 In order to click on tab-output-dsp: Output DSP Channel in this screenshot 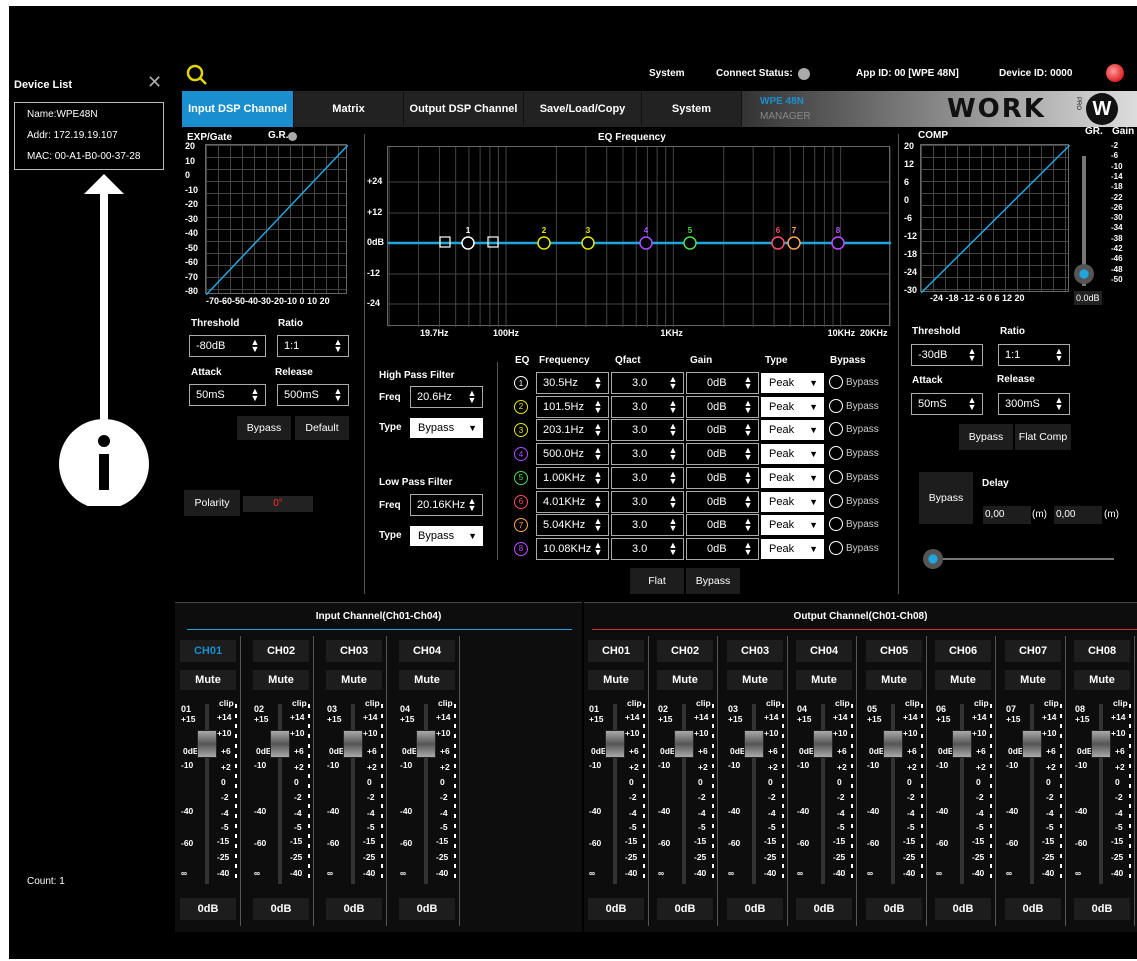, I will do `click(464, 109)`.